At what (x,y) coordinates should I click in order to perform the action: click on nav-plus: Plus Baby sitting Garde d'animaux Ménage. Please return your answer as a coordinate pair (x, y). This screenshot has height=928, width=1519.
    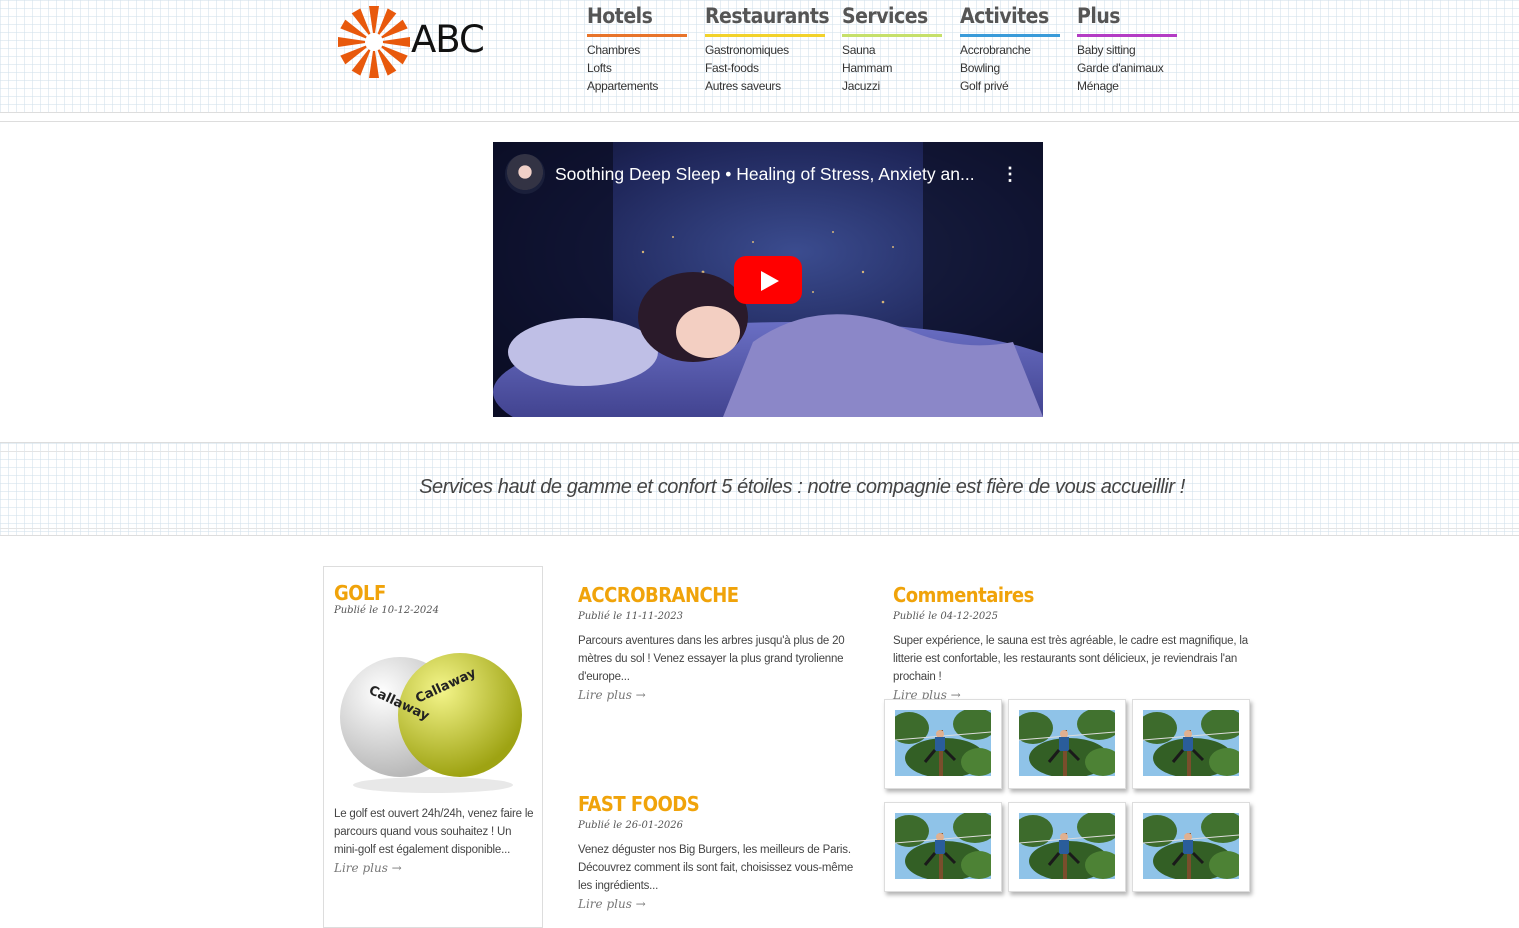
    Looking at the image, I should click on (1127, 47).